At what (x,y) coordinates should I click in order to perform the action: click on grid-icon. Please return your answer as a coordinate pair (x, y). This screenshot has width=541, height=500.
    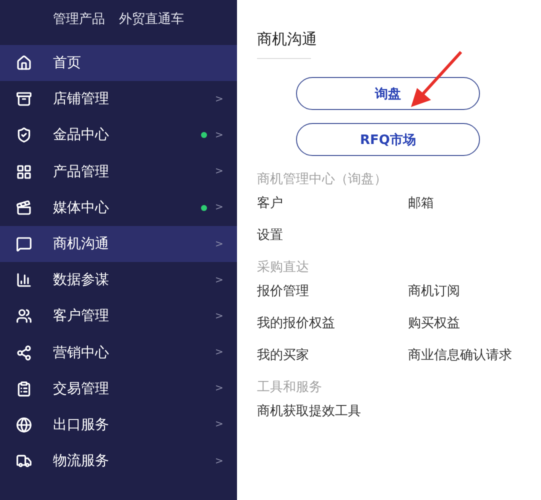
    Looking at the image, I should click on (24, 172).